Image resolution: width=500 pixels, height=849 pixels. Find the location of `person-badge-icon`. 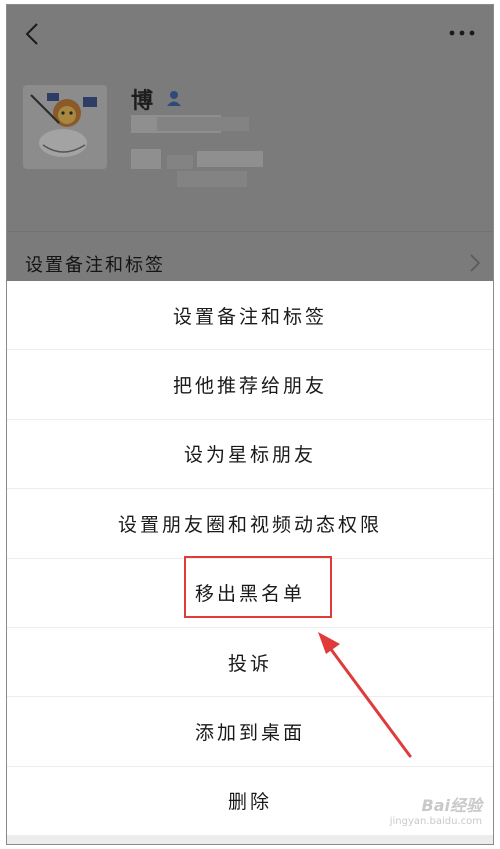

person-badge-icon is located at coordinates (174, 98).